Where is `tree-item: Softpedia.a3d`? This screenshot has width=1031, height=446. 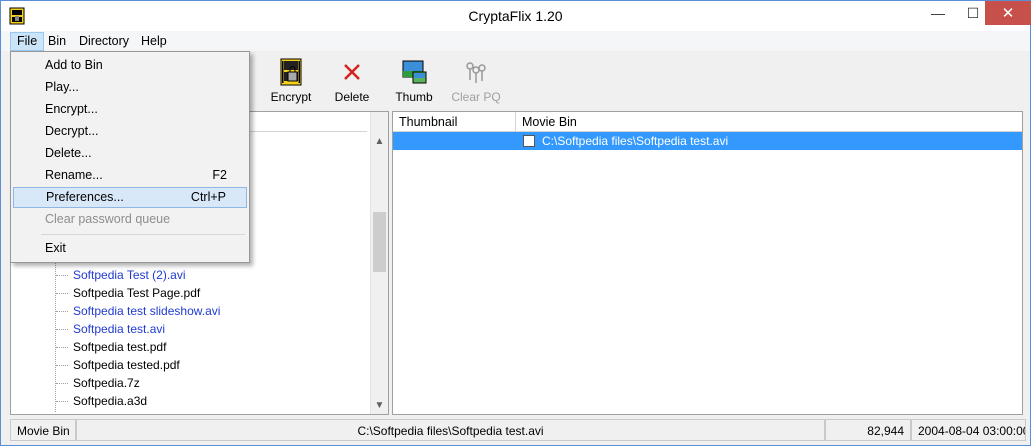 tree-item: Softpedia.a3d is located at coordinates (101, 401).